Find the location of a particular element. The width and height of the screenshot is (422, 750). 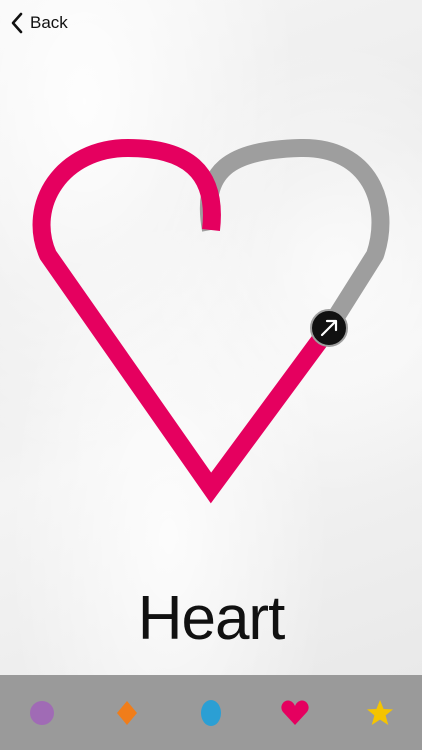

heart-icon is located at coordinates (295, 712).